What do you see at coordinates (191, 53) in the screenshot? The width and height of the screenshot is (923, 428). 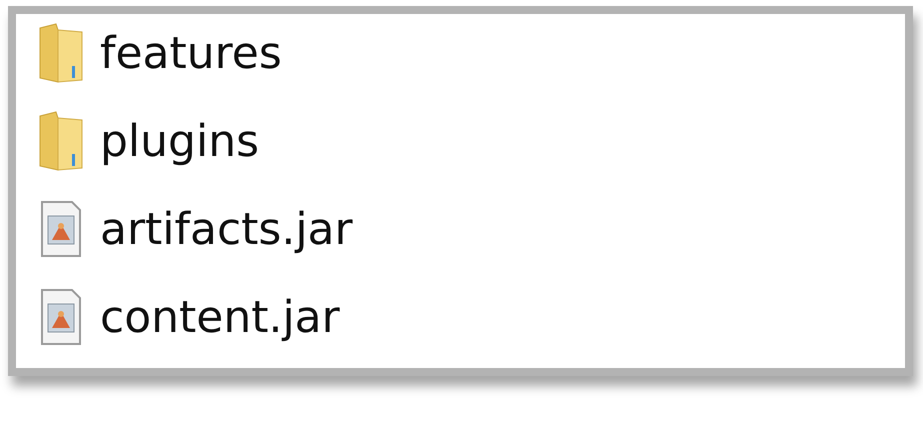 I see `file-name: features` at bounding box center [191, 53].